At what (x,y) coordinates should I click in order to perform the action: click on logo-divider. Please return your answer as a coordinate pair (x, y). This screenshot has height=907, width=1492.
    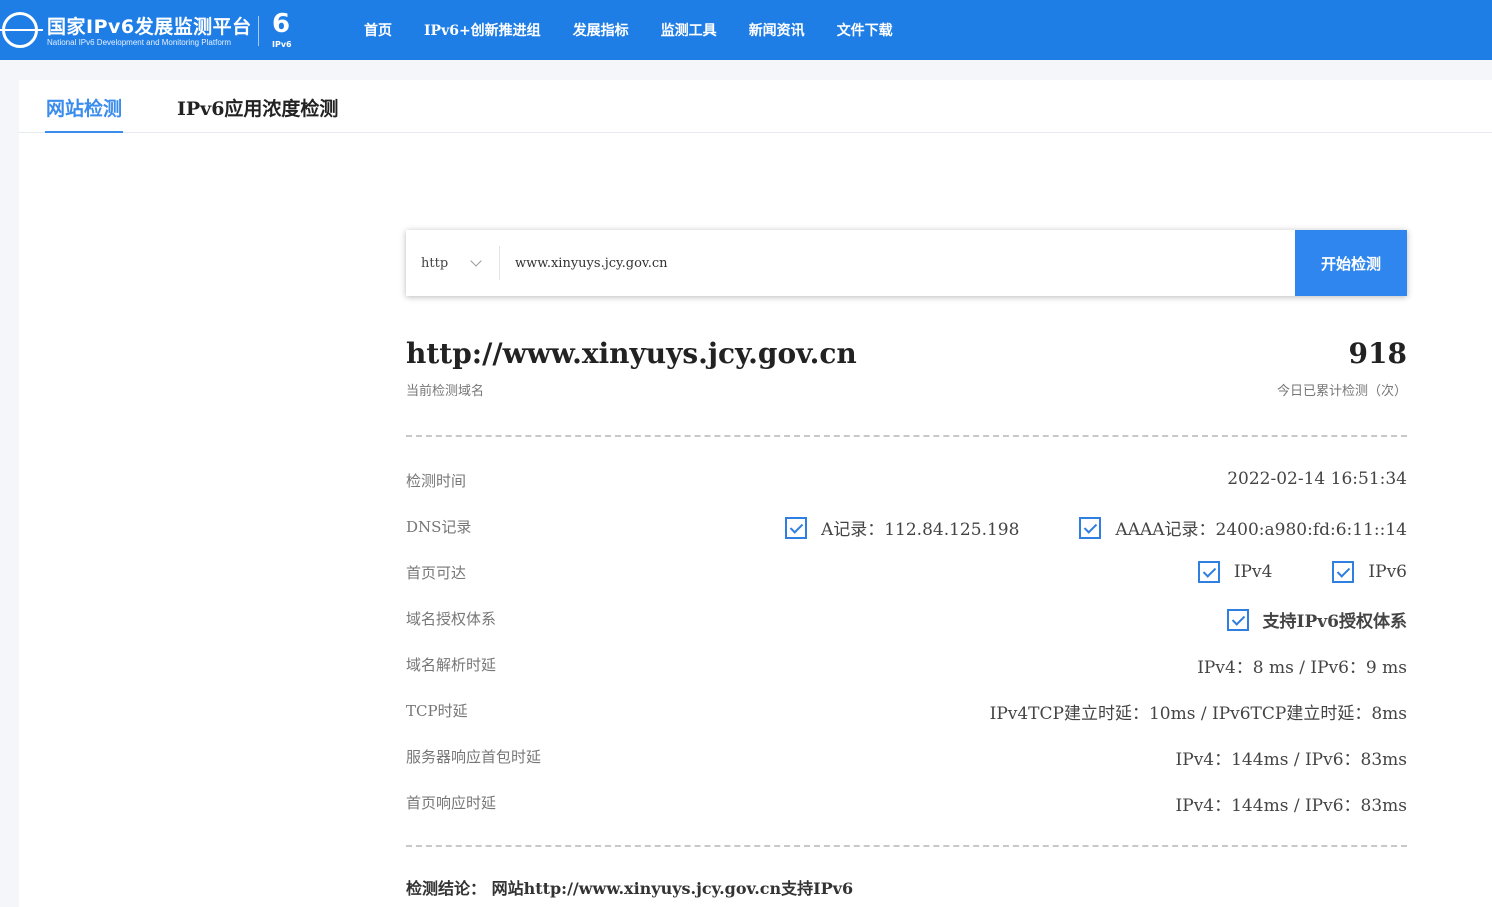
    Looking at the image, I should click on (258, 31).